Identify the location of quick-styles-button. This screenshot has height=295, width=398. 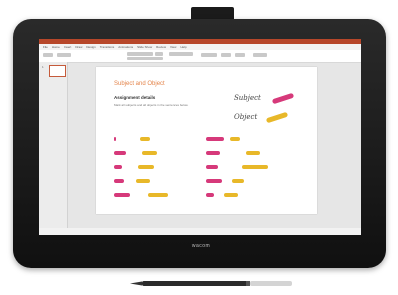
(240, 55).